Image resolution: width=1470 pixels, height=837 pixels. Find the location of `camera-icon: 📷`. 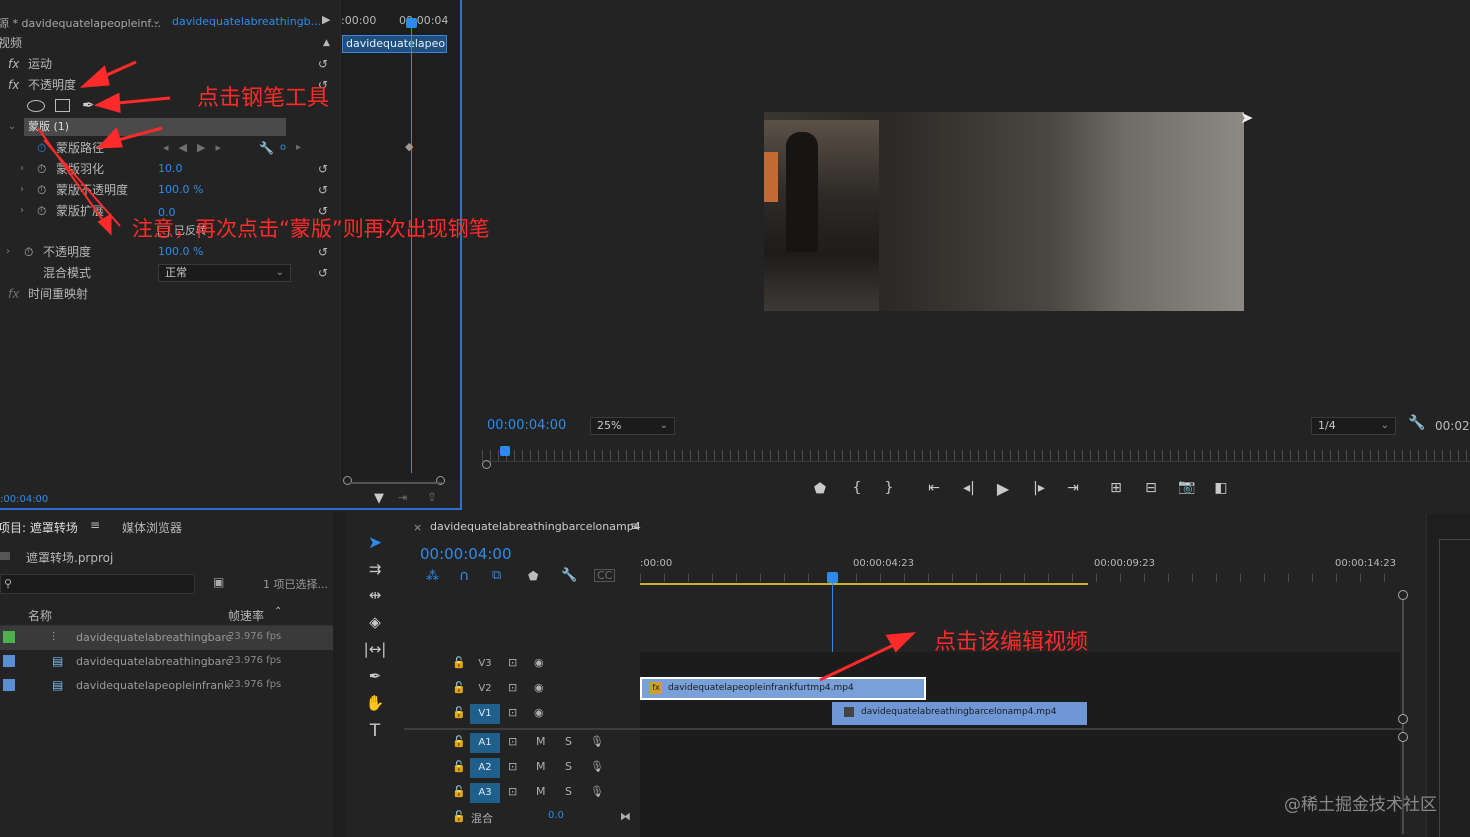

camera-icon: 📷 is located at coordinates (1187, 487).